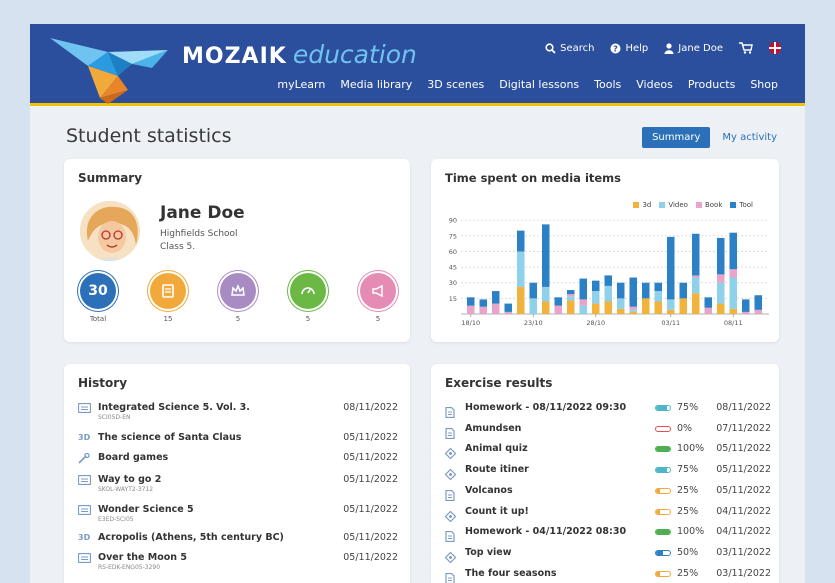 The width and height of the screenshot is (835, 583). I want to click on exercise-item: Animal quiz 100% 05/11/2022, so click(607, 453).